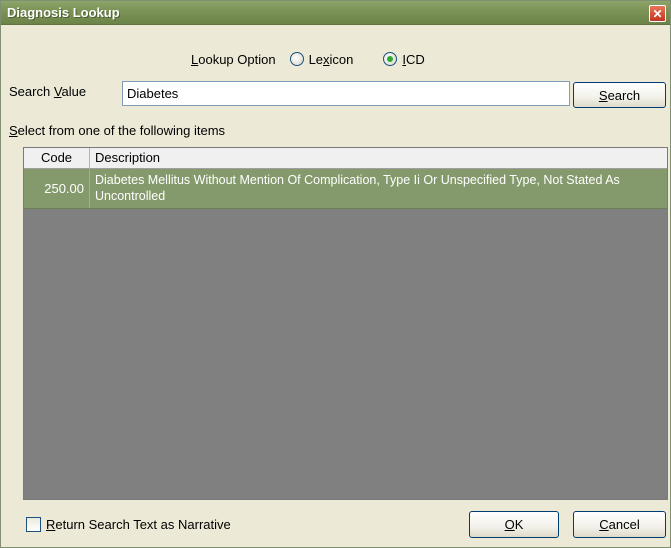 The height and width of the screenshot is (548, 671). Describe the element at coordinates (509, 524) in the screenshot. I see `ok-btn-mnemonic: O` at that location.